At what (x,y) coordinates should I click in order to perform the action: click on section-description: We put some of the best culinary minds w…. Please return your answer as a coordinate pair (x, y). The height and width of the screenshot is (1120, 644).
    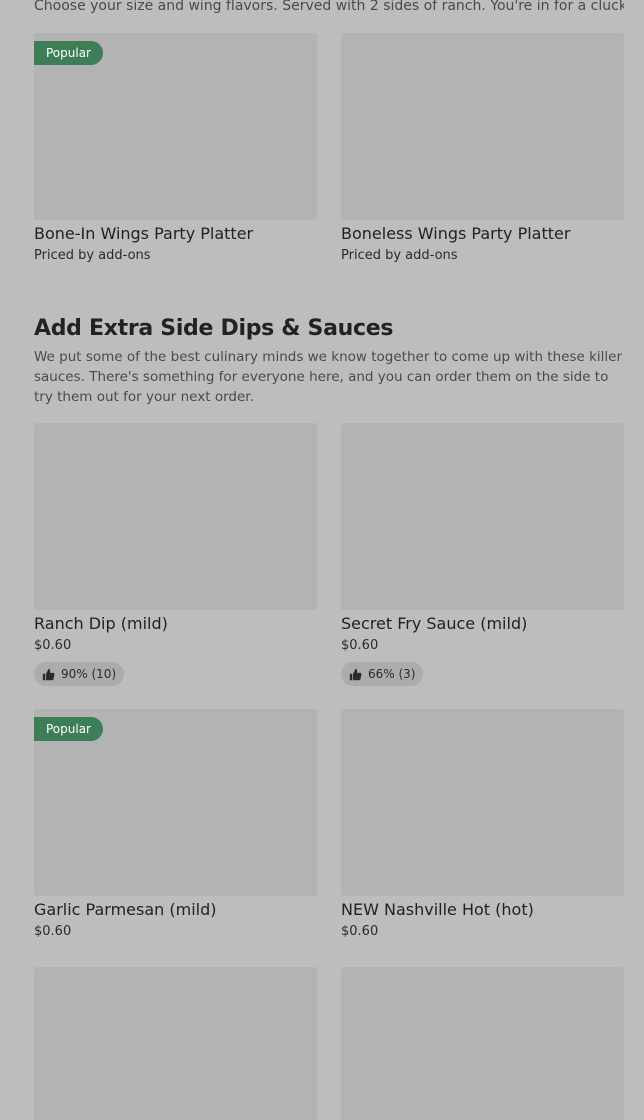
    Looking at the image, I should click on (328, 377).